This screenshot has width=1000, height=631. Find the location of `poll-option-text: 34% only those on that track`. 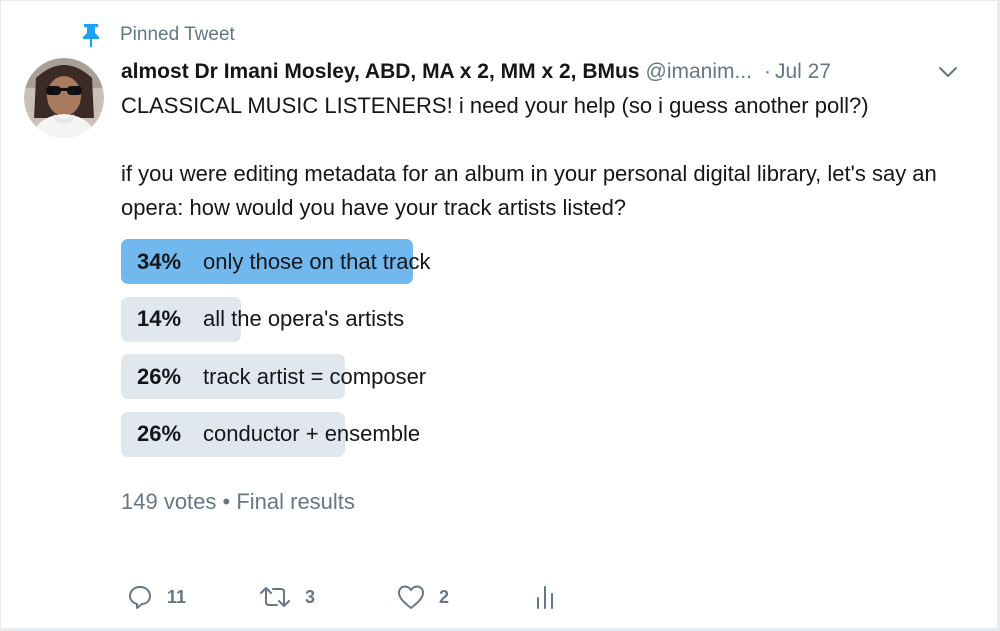

poll-option-text: 34% only those on that track is located at coordinates (283, 261).